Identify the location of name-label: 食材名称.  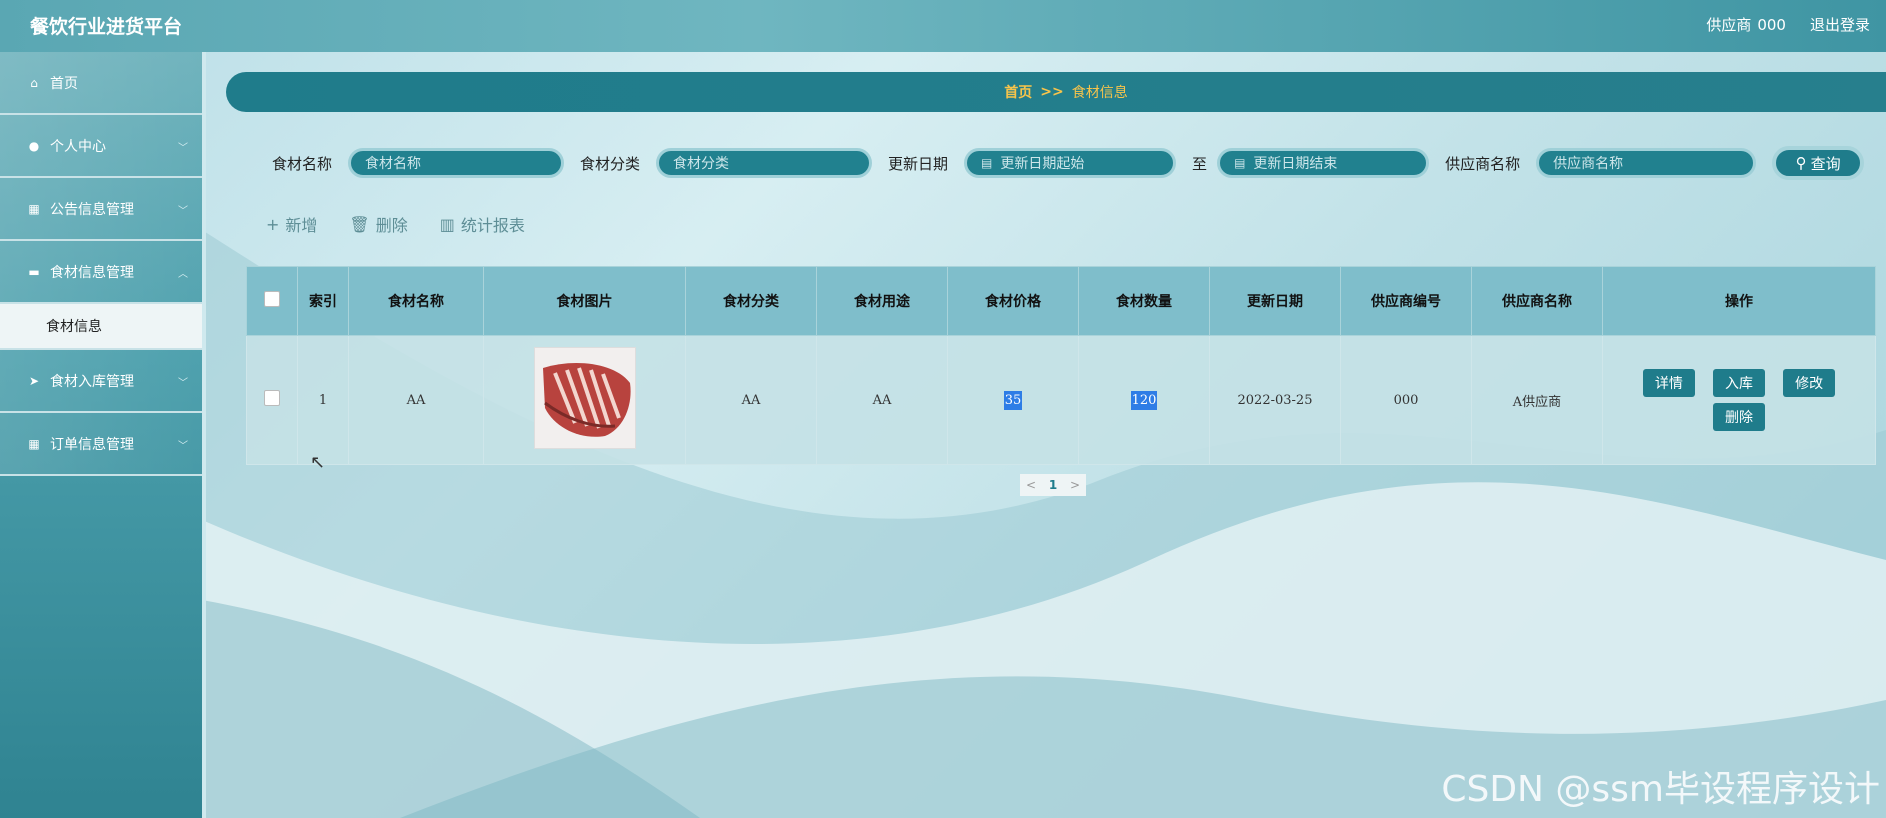
(302, 163).